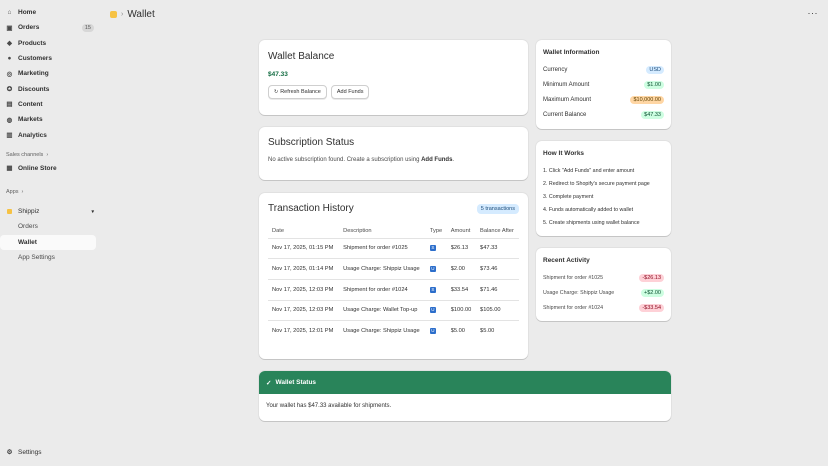 The height and width of the screenshot is (466, 828). I want to click on list-item: Usage Charge: Shippiz Usage +$2.00, so click(603, 292).